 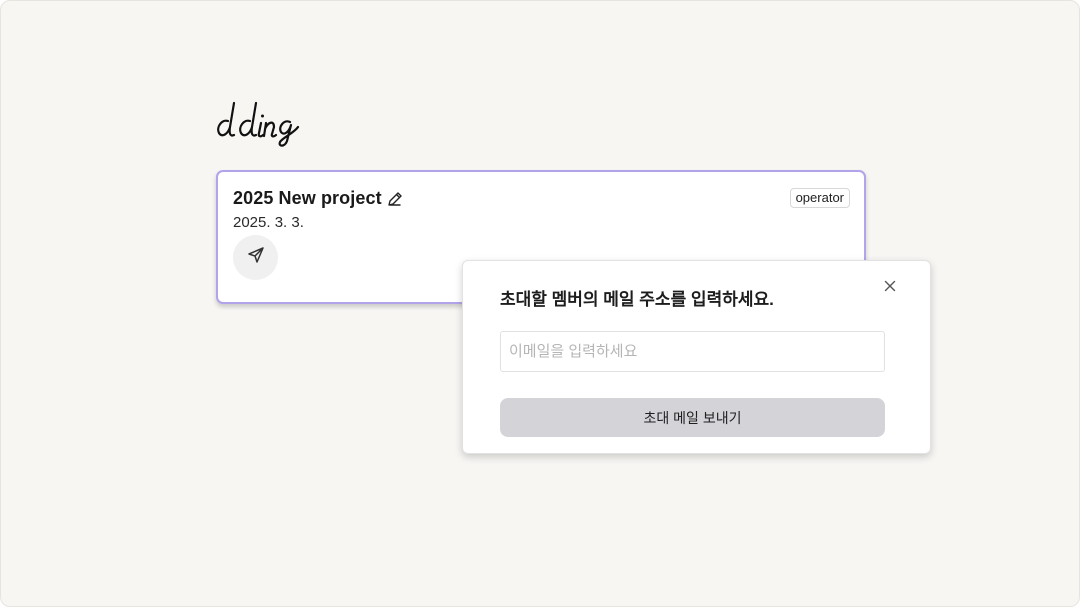 I want to click on project-title-row: 2025 New project, so click(x=318, y=198).